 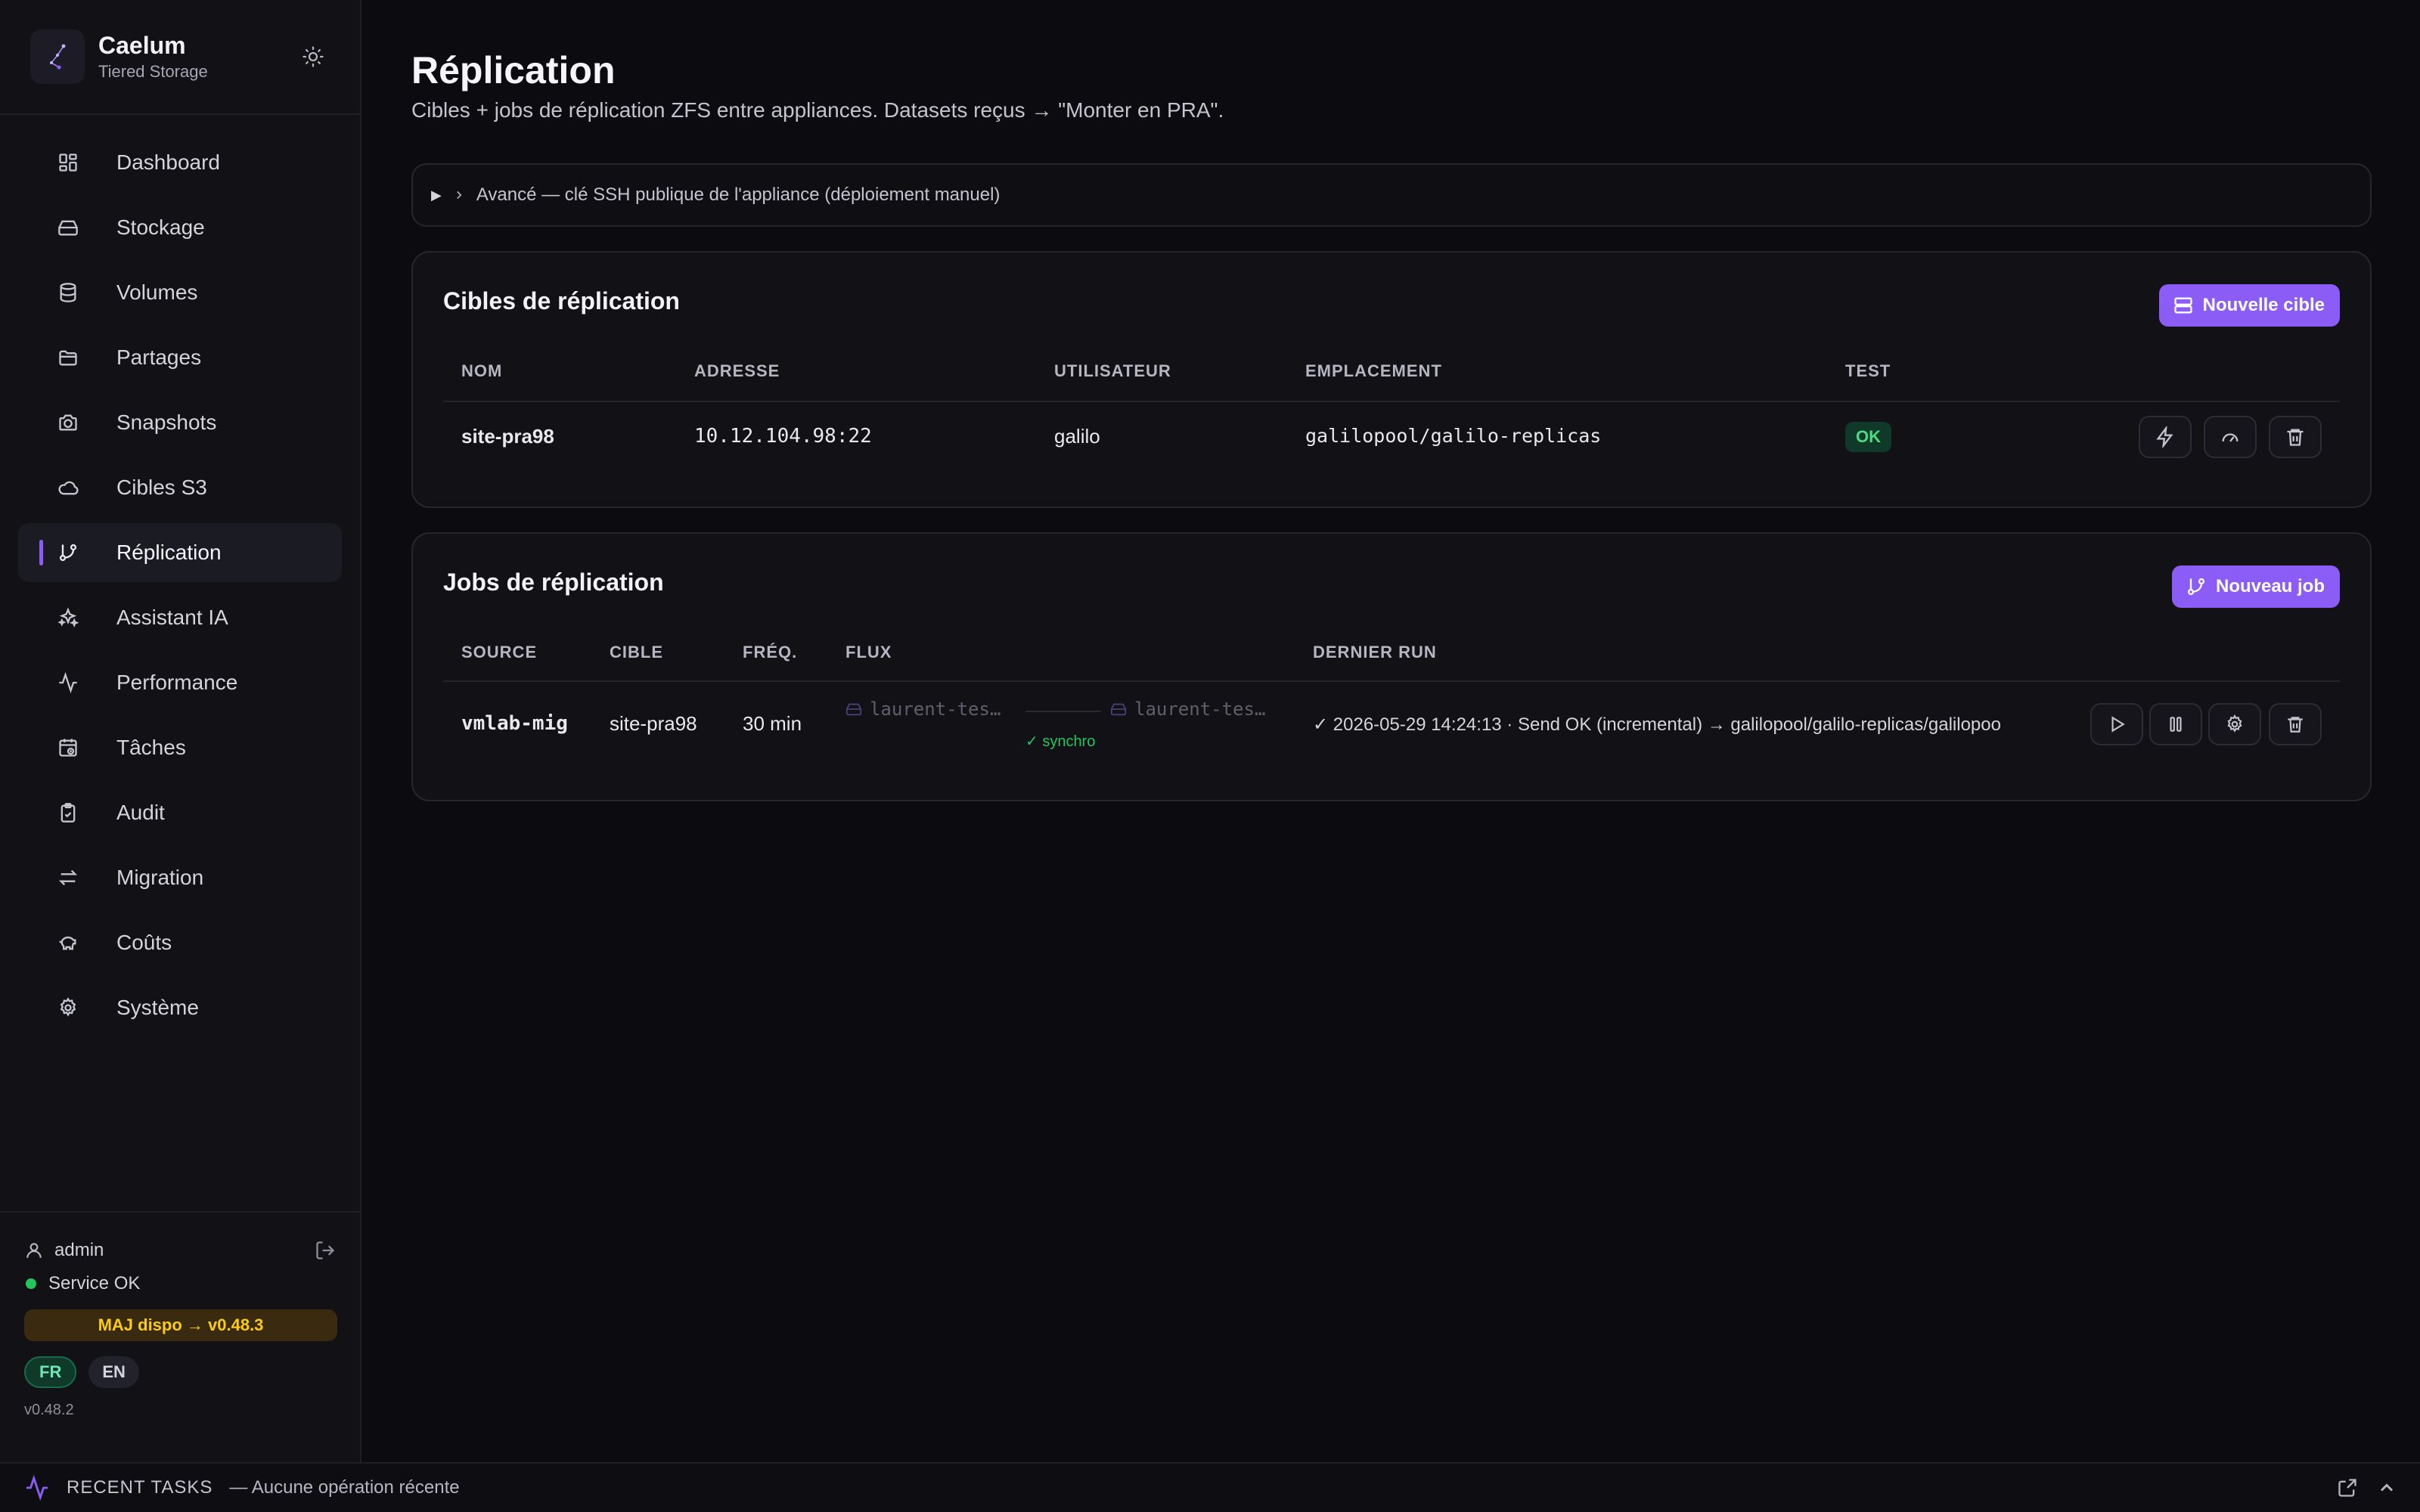 What do you see at coordinates (166, 423) in the screenshot?
I see `sidebar-item-label: Snapshots` at bounding box center [166, 423].